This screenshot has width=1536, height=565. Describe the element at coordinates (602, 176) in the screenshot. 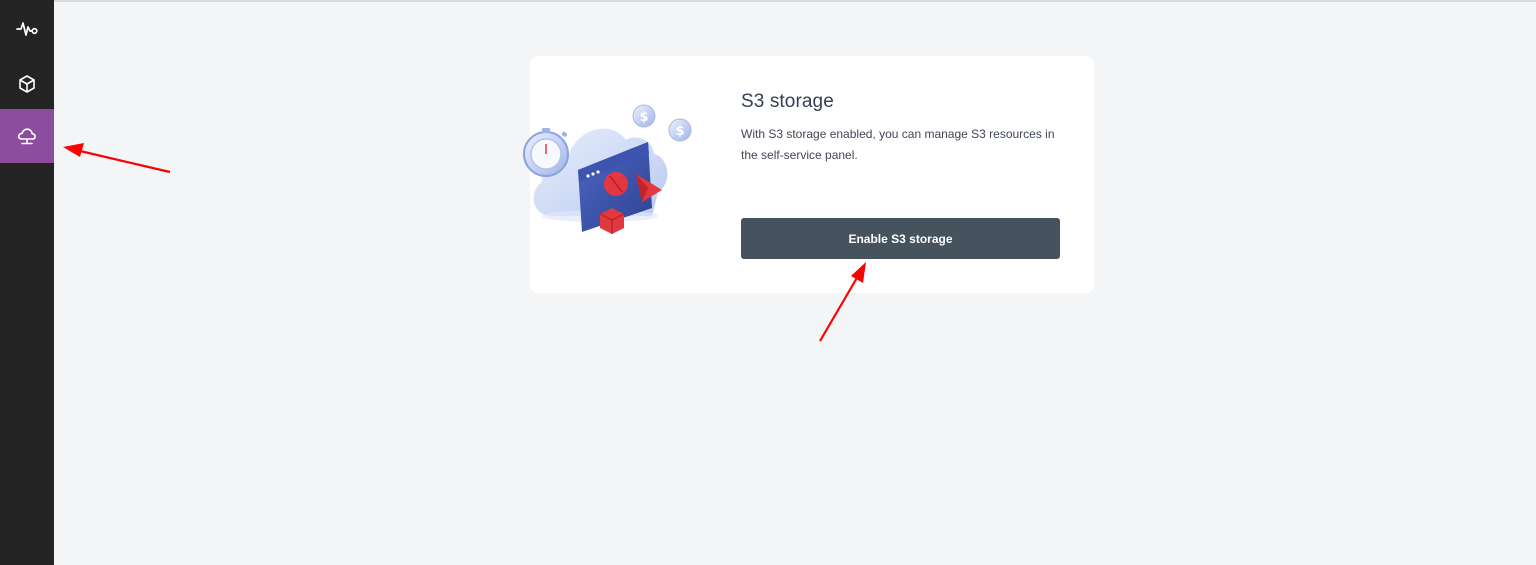

I see `cloud-s3-illustration: $ $` at that location.